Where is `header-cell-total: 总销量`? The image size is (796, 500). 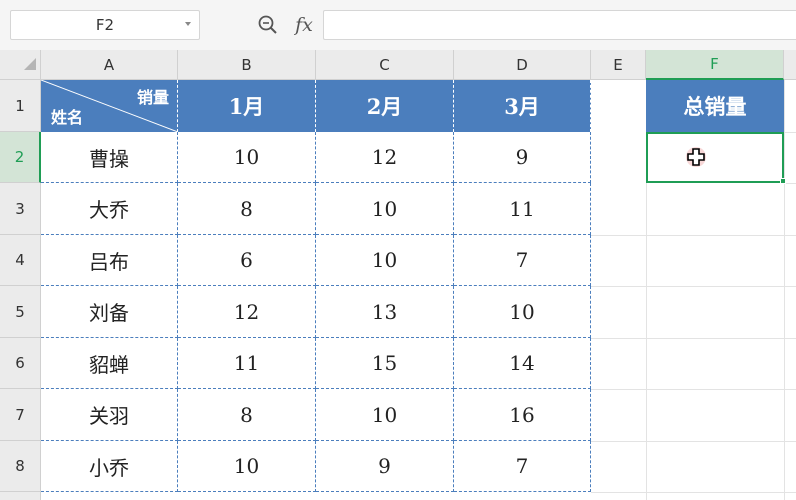
header-cell-total: 总销量 is located at coordinates (715, 106).